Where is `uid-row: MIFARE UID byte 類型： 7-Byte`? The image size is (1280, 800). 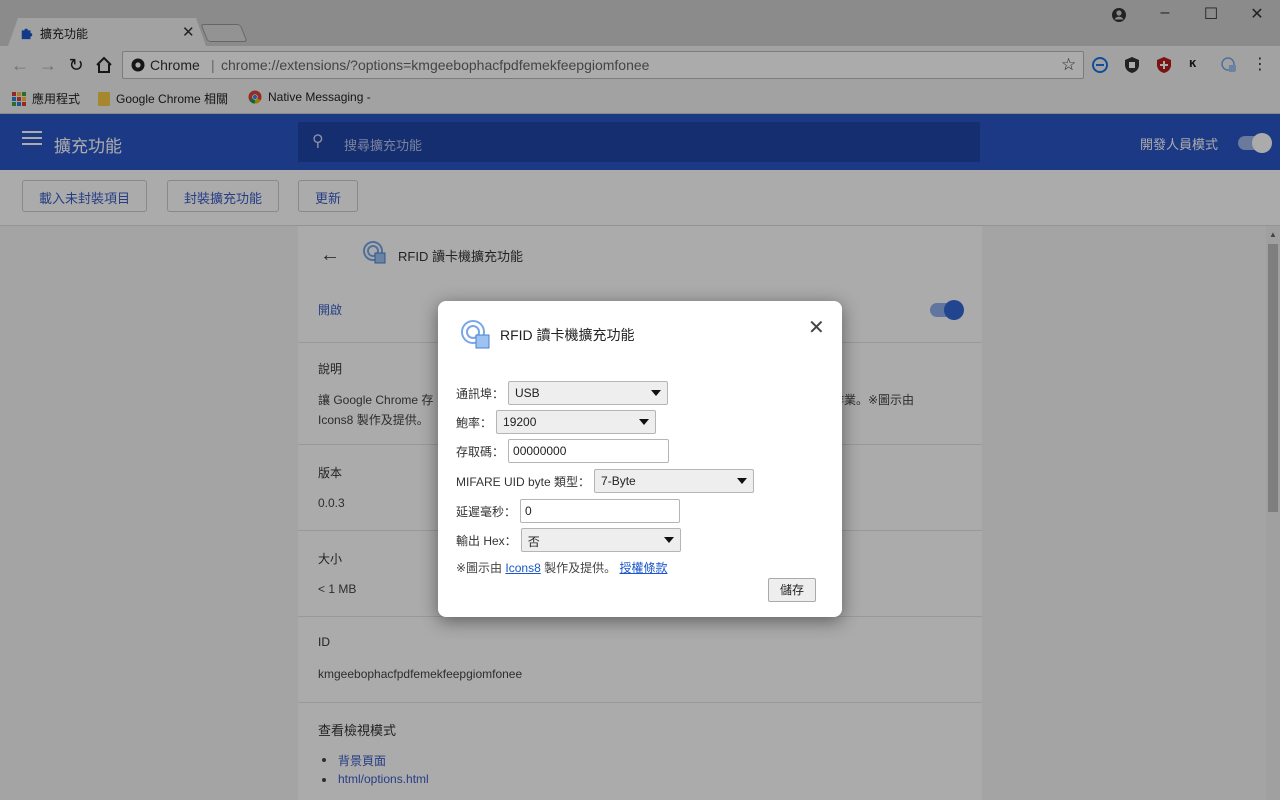 uid-row: MIFARE UID byte 類型： 7-Byte is located at coordinates (605, 481).